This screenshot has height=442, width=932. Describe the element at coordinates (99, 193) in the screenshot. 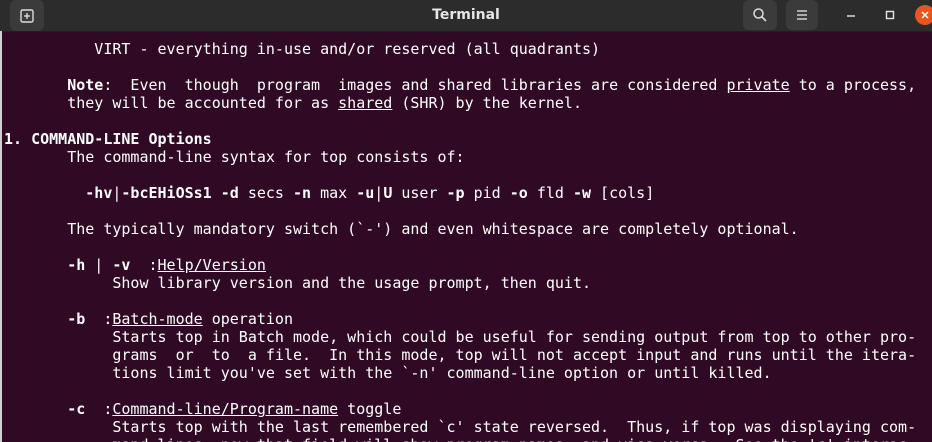

I see `bold-text: -hv` at that location.